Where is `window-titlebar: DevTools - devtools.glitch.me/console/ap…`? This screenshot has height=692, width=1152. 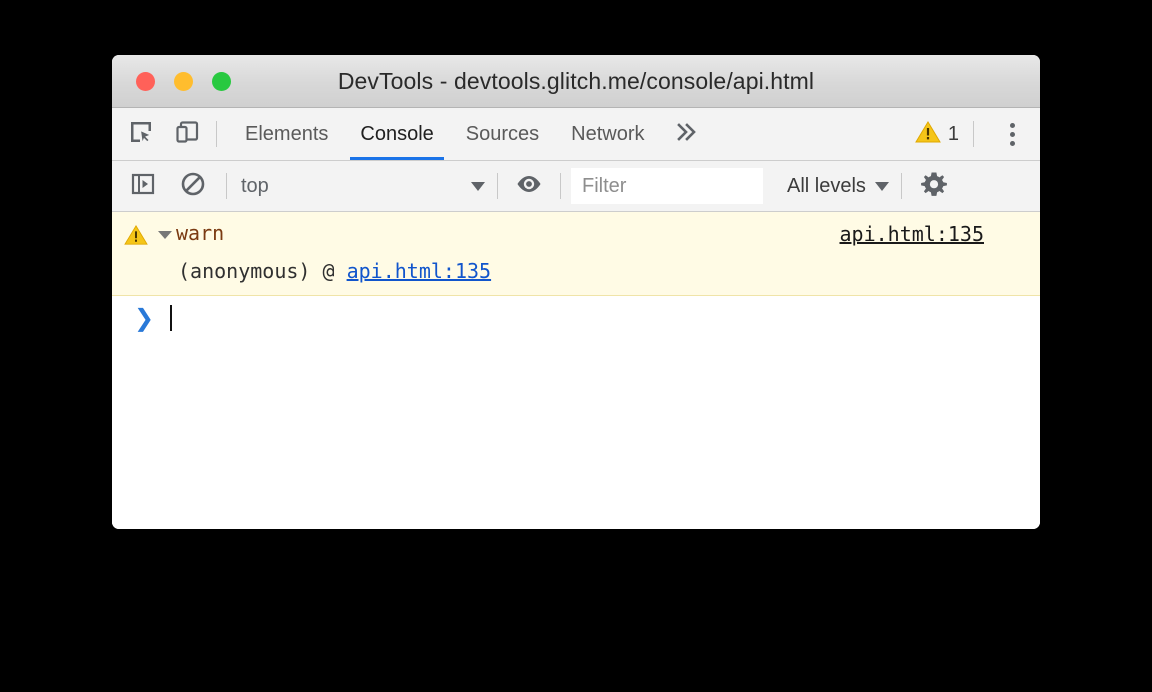
window-titlebar: DevTools - devtools.glitch.me/console/ap… is located at coordinates (576, 81).